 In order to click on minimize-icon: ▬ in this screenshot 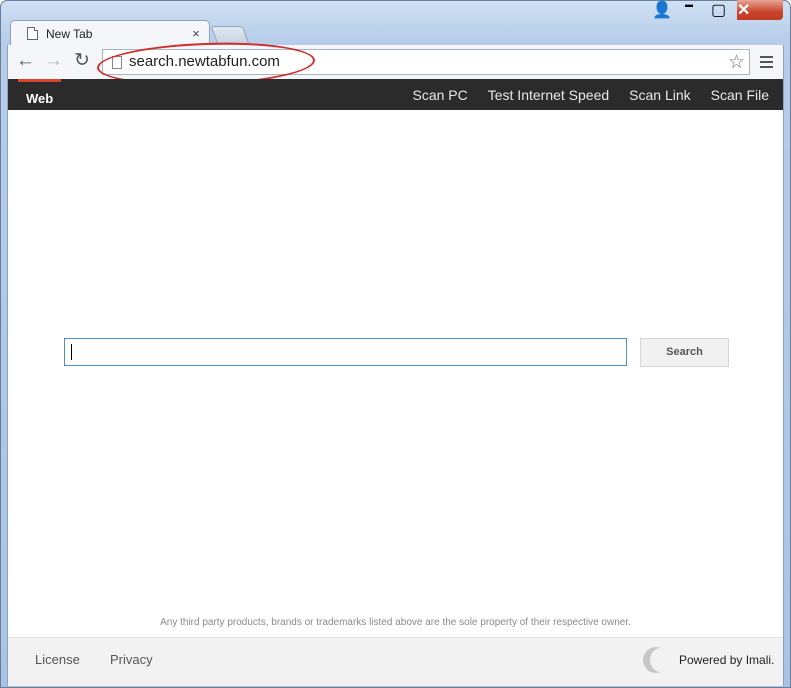, I will do `click(689, 4)`.